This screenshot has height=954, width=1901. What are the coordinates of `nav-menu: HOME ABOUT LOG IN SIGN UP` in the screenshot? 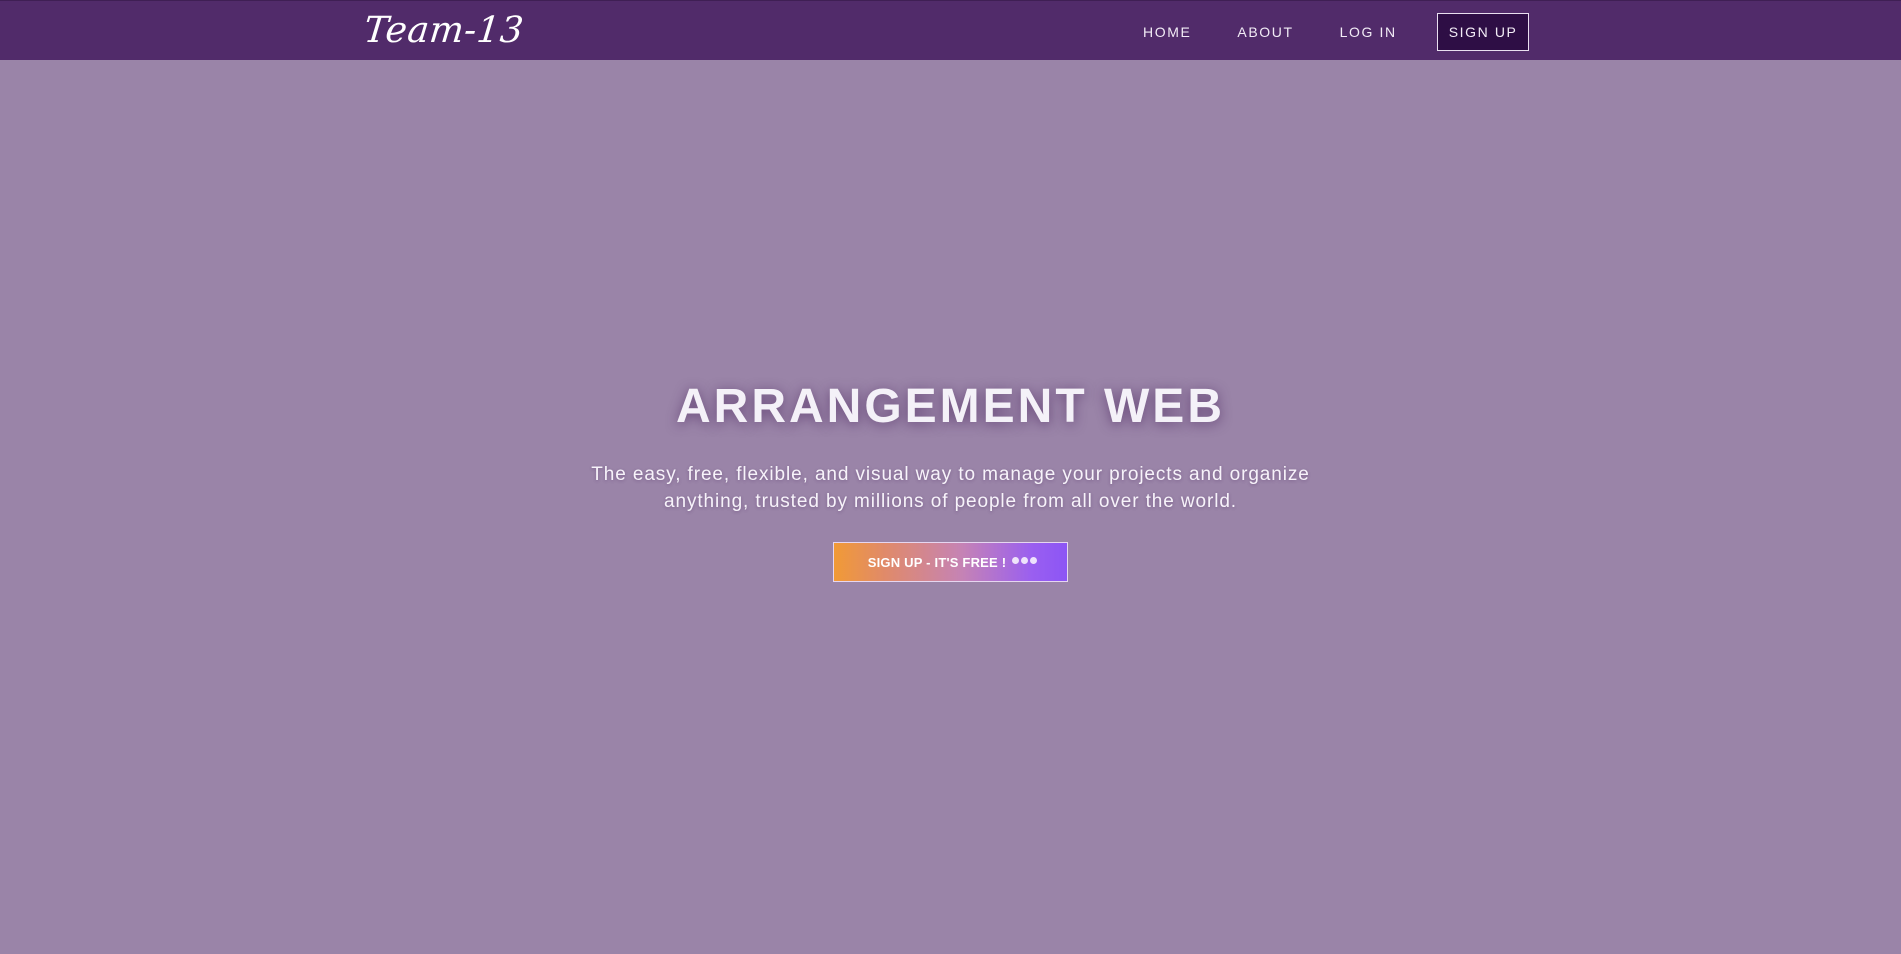 It's located at (1325, 32).